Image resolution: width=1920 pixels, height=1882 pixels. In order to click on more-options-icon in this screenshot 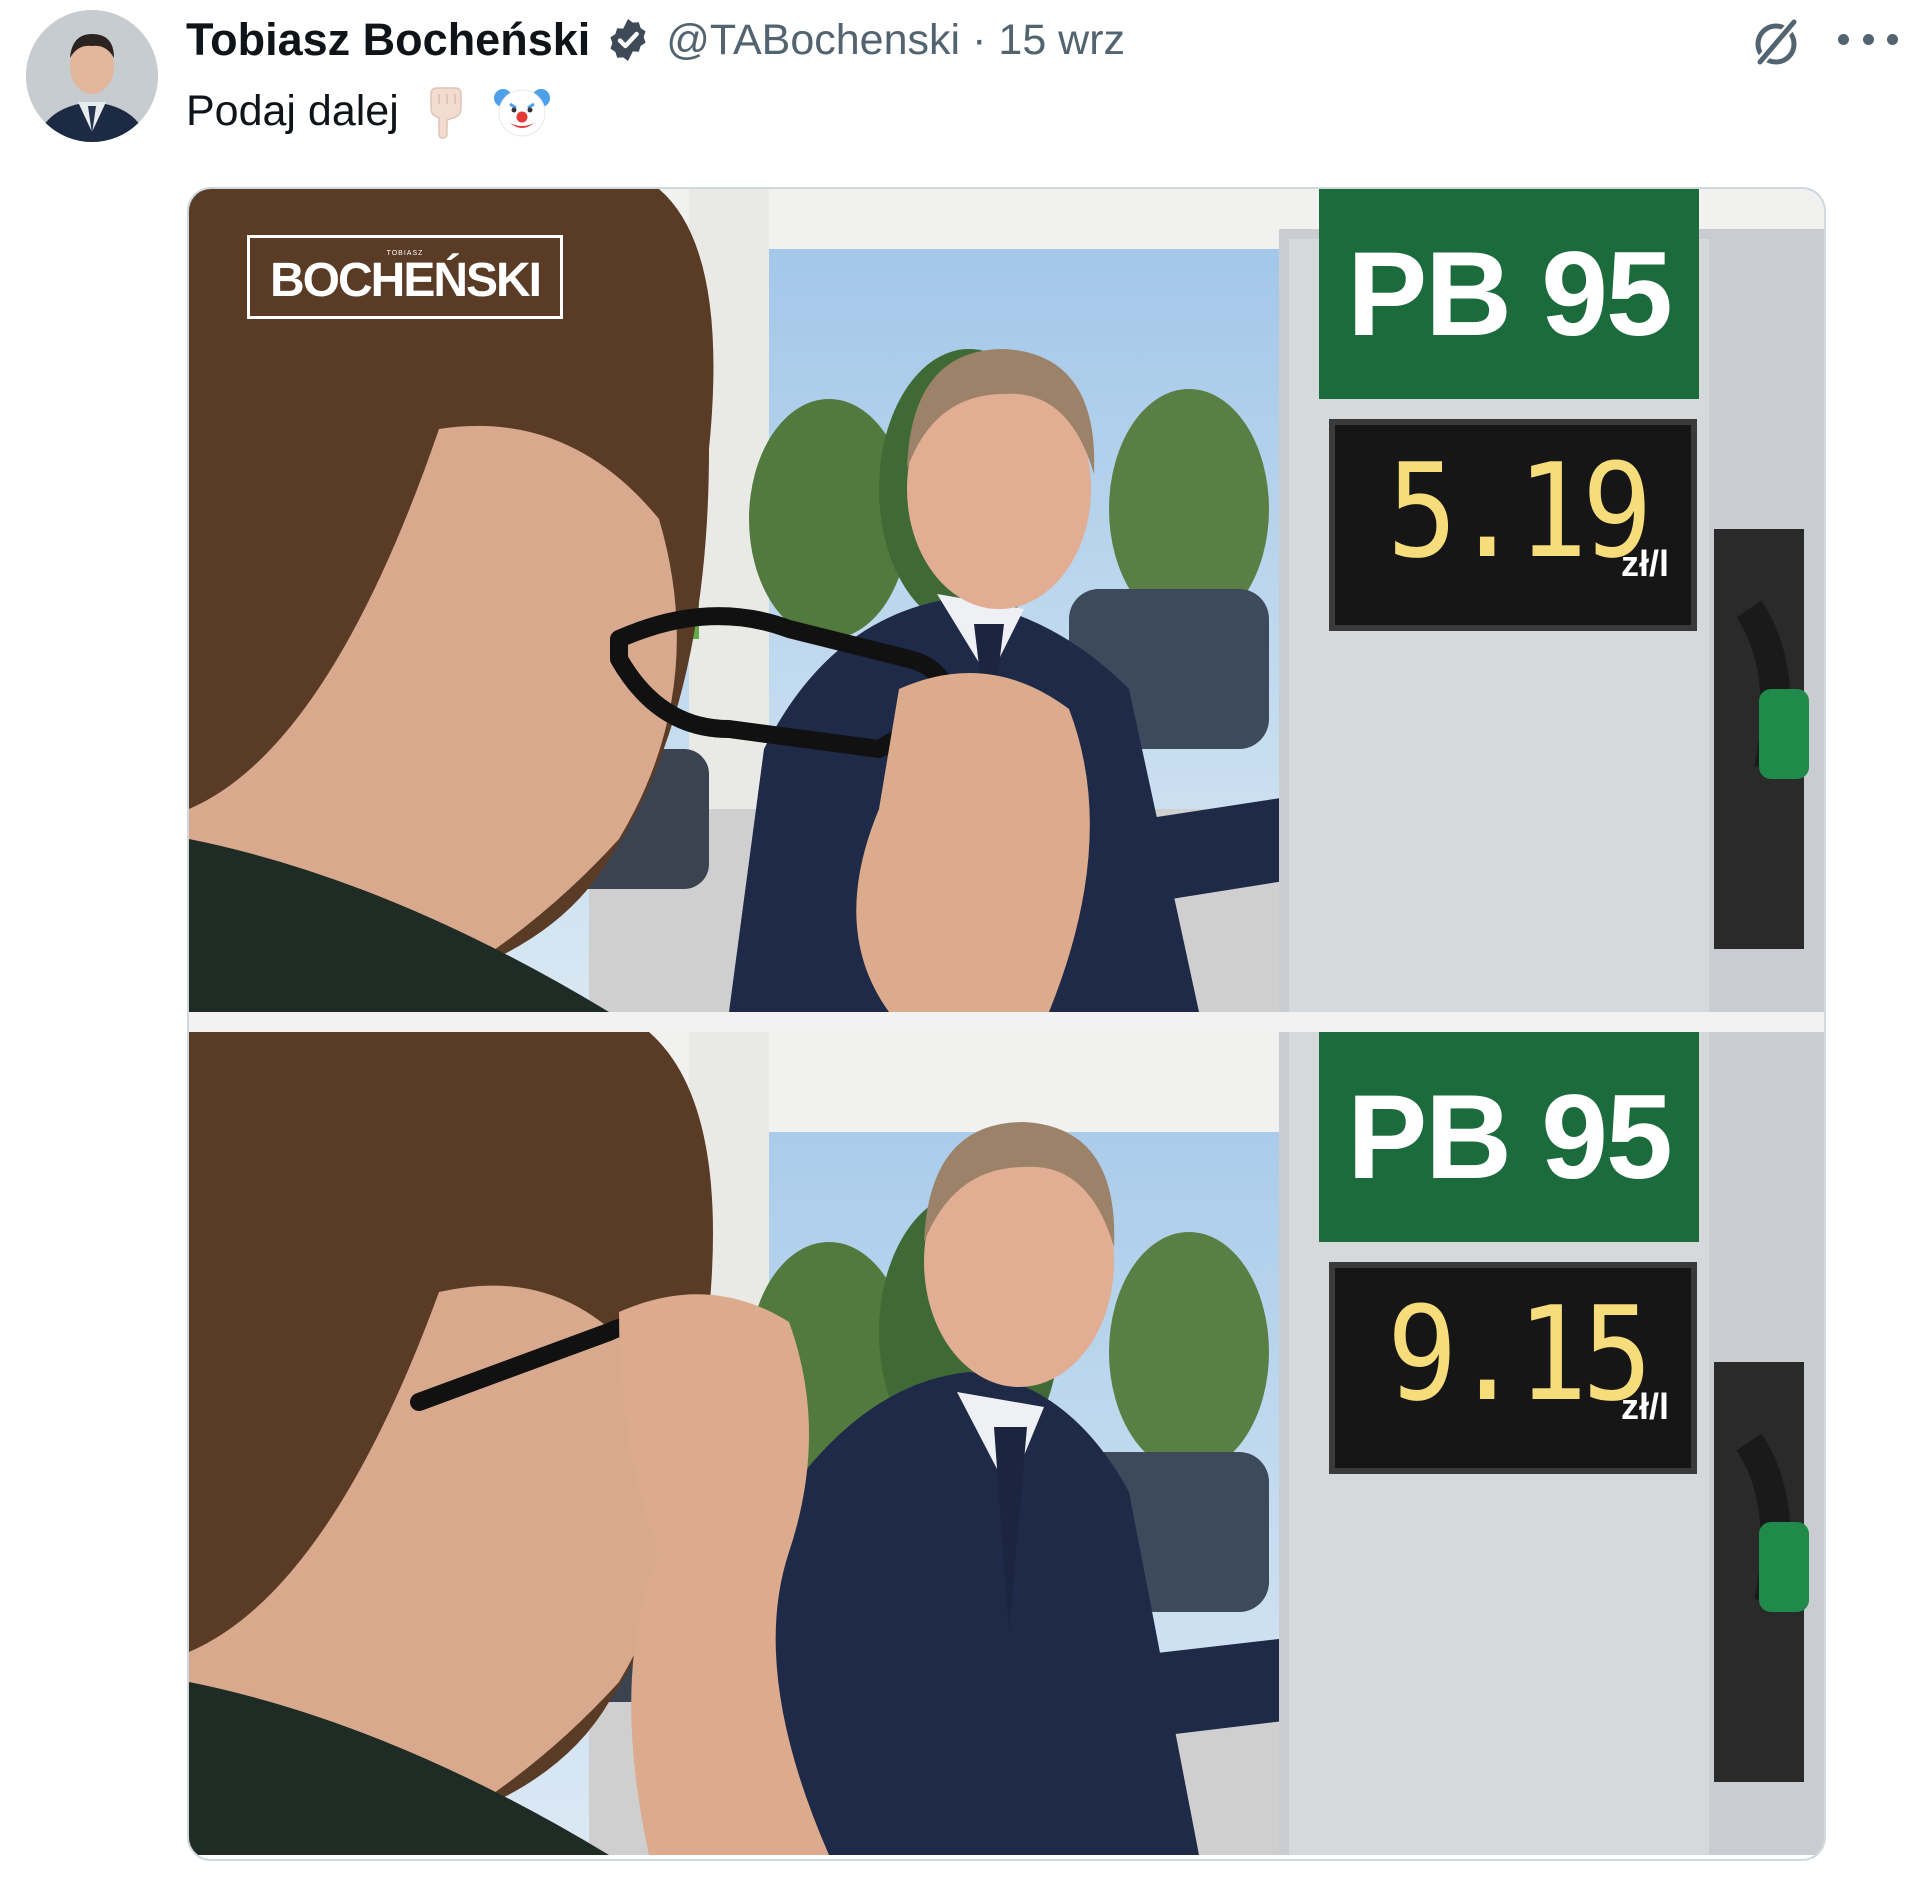, I will do `click(1868, 39)`.